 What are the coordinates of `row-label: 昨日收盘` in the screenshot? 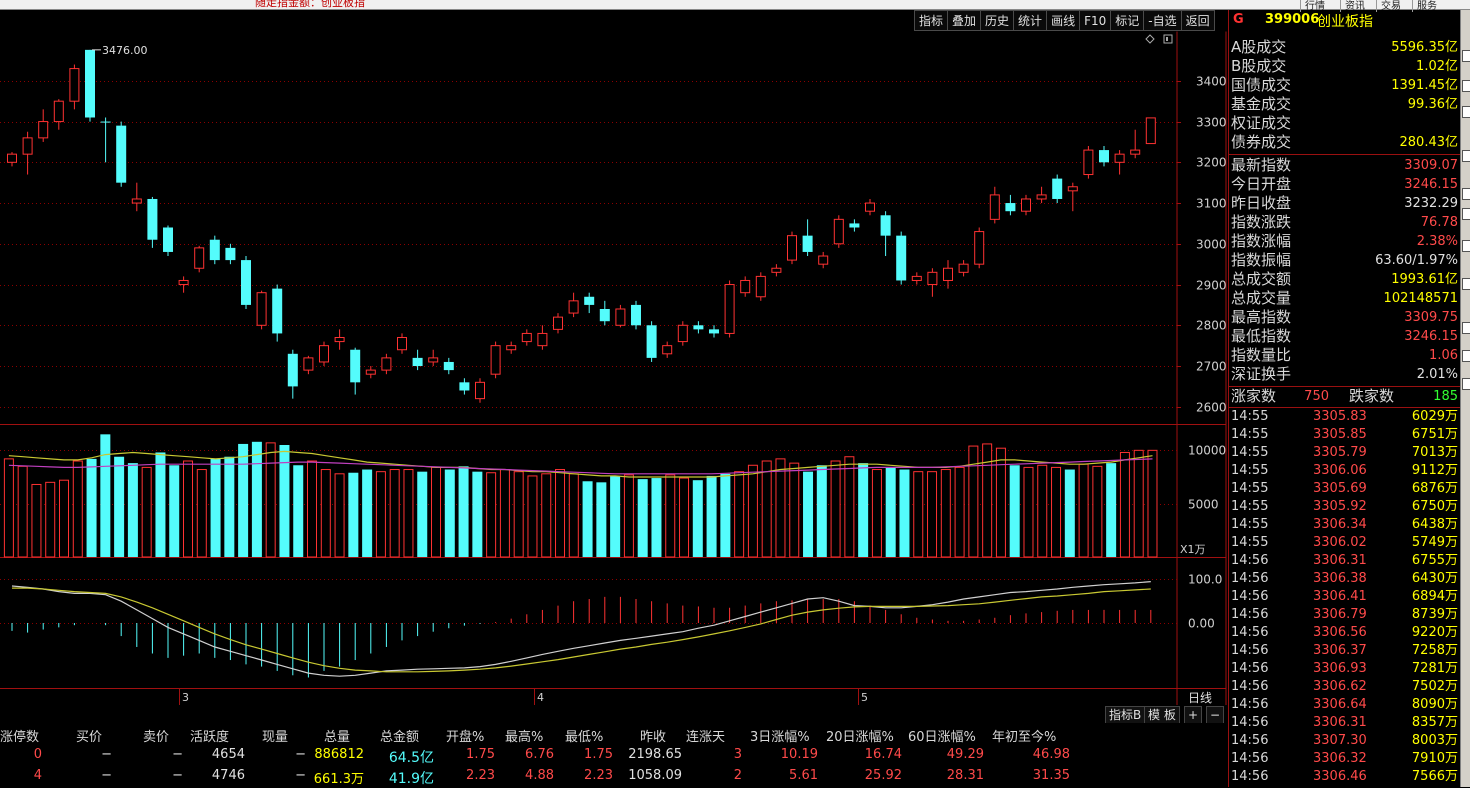 It's located at (1261, 203).